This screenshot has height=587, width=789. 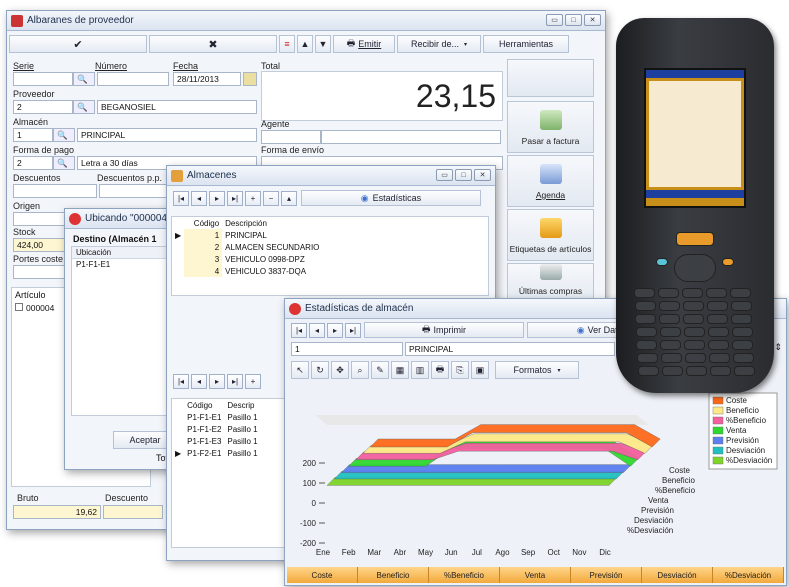 I want to click on accept-button: ✔, so click(x=78, y=44).